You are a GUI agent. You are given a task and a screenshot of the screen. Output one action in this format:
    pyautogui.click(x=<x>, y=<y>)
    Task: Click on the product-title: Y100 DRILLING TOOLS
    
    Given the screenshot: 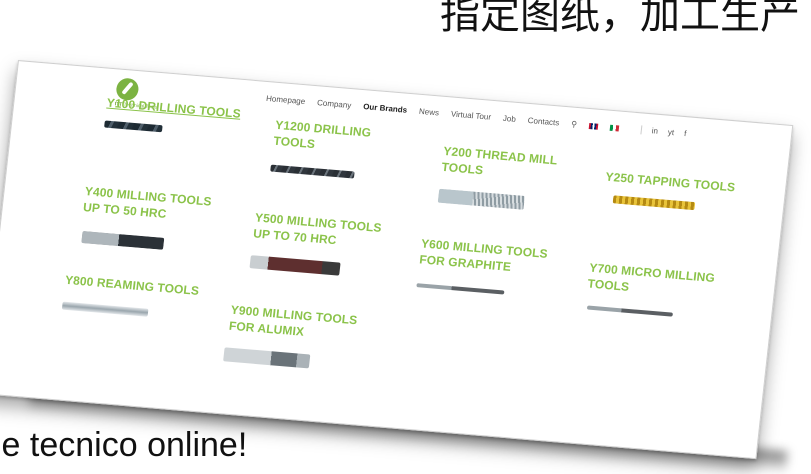 What is the action you would take?
    pyautogui.click(x=181, y=109)
    